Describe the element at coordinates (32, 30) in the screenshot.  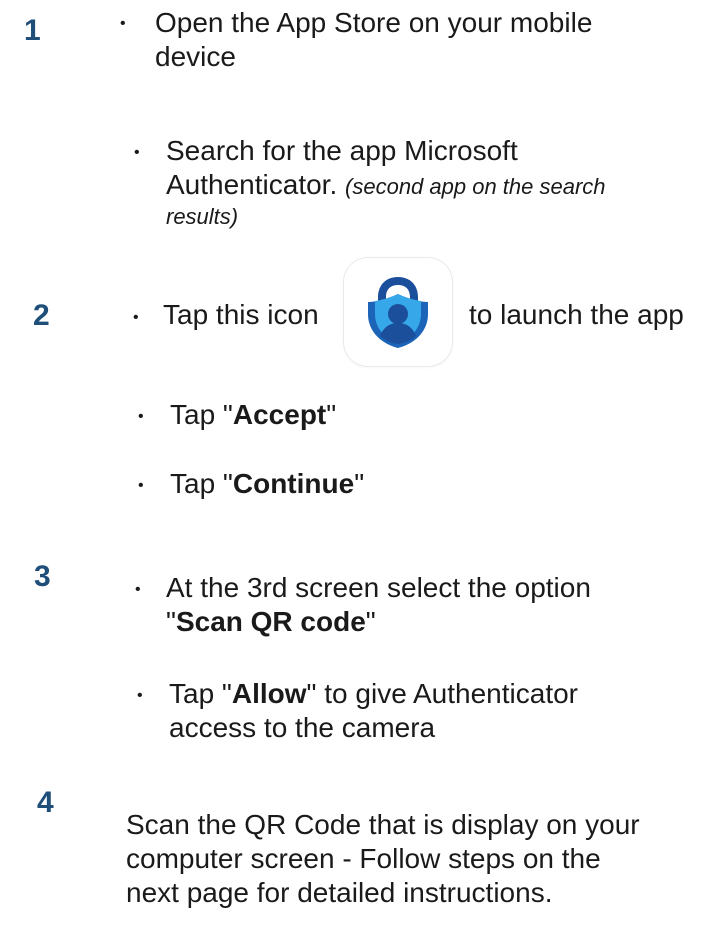
I see `step-number-1: 1` at that location.